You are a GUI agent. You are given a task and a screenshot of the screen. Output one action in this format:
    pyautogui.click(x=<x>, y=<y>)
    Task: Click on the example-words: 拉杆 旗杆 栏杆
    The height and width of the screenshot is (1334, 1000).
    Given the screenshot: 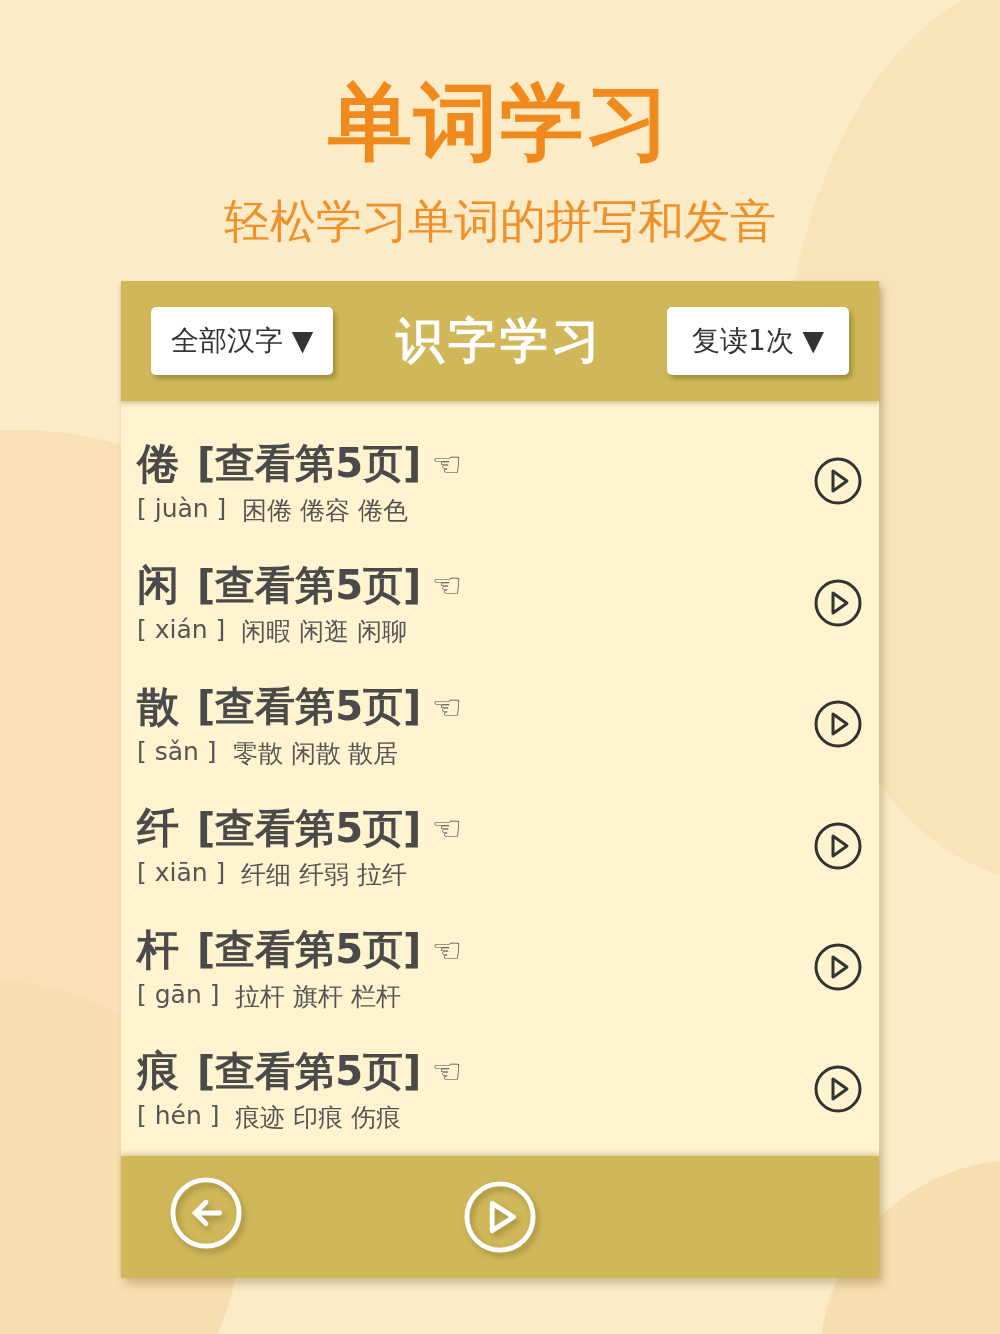 What is the action you would take?
    pyautogui.click(x=318, y=996)
    